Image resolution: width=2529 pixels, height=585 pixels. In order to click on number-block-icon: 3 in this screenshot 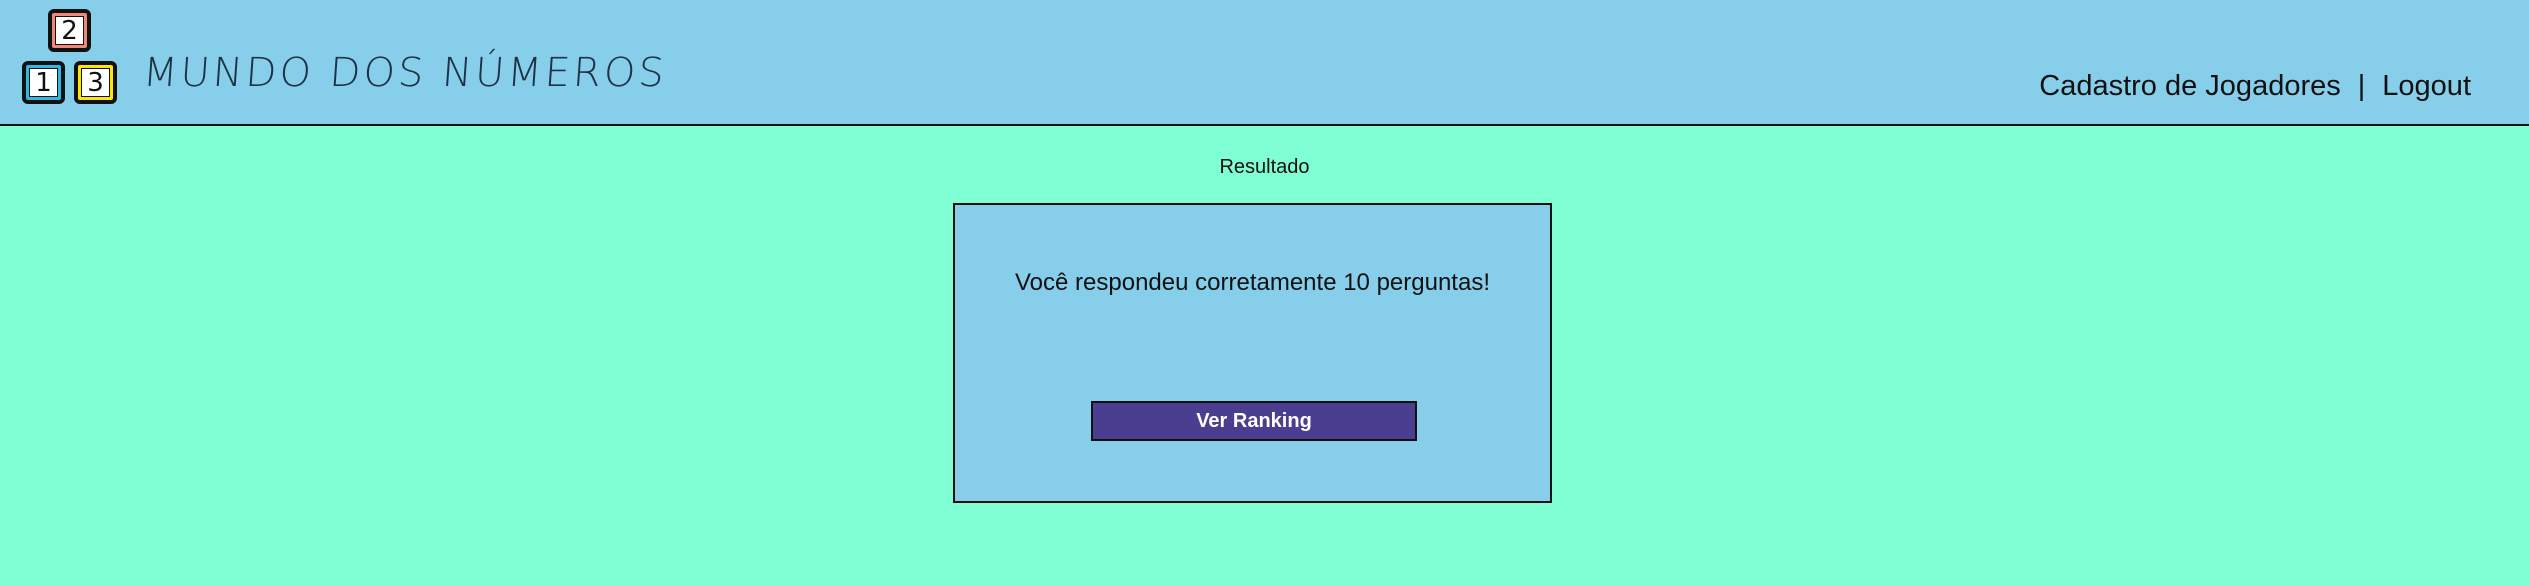, I will do `click(95, 82)`.